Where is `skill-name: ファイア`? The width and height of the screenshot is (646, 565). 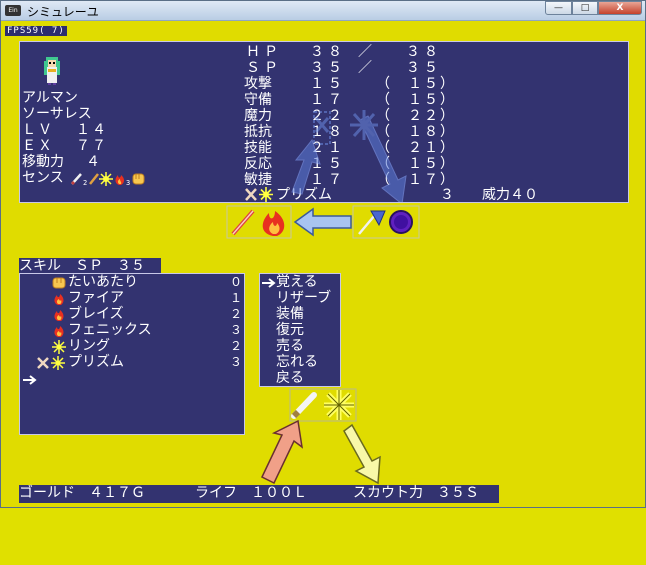 skill-name: ファイア is located at coordinates (96, 298).